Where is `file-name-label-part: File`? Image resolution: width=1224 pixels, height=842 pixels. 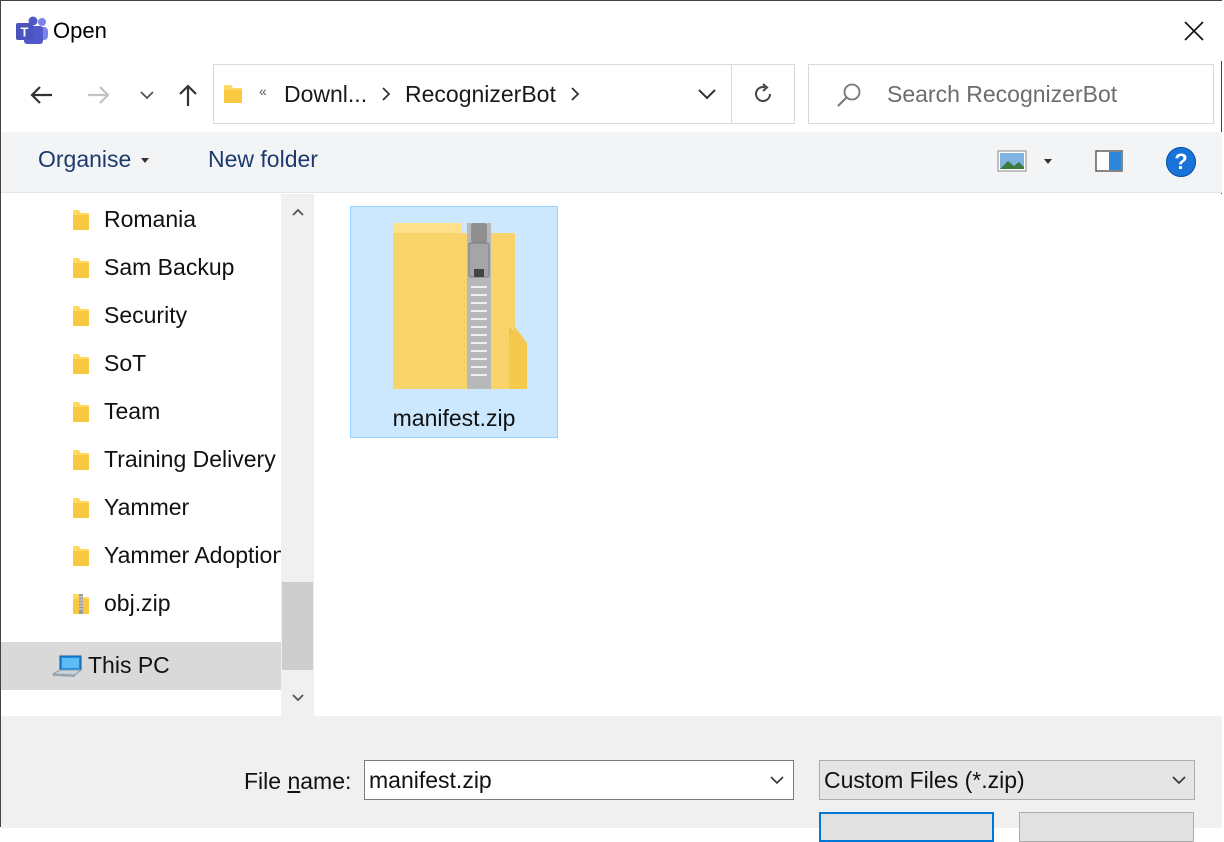
file-name-label-part: File is located at coordinates (266, 781).